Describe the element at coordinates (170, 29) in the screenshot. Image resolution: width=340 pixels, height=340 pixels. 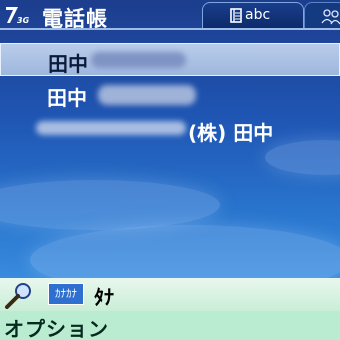
I see `tab-divider` at that location.